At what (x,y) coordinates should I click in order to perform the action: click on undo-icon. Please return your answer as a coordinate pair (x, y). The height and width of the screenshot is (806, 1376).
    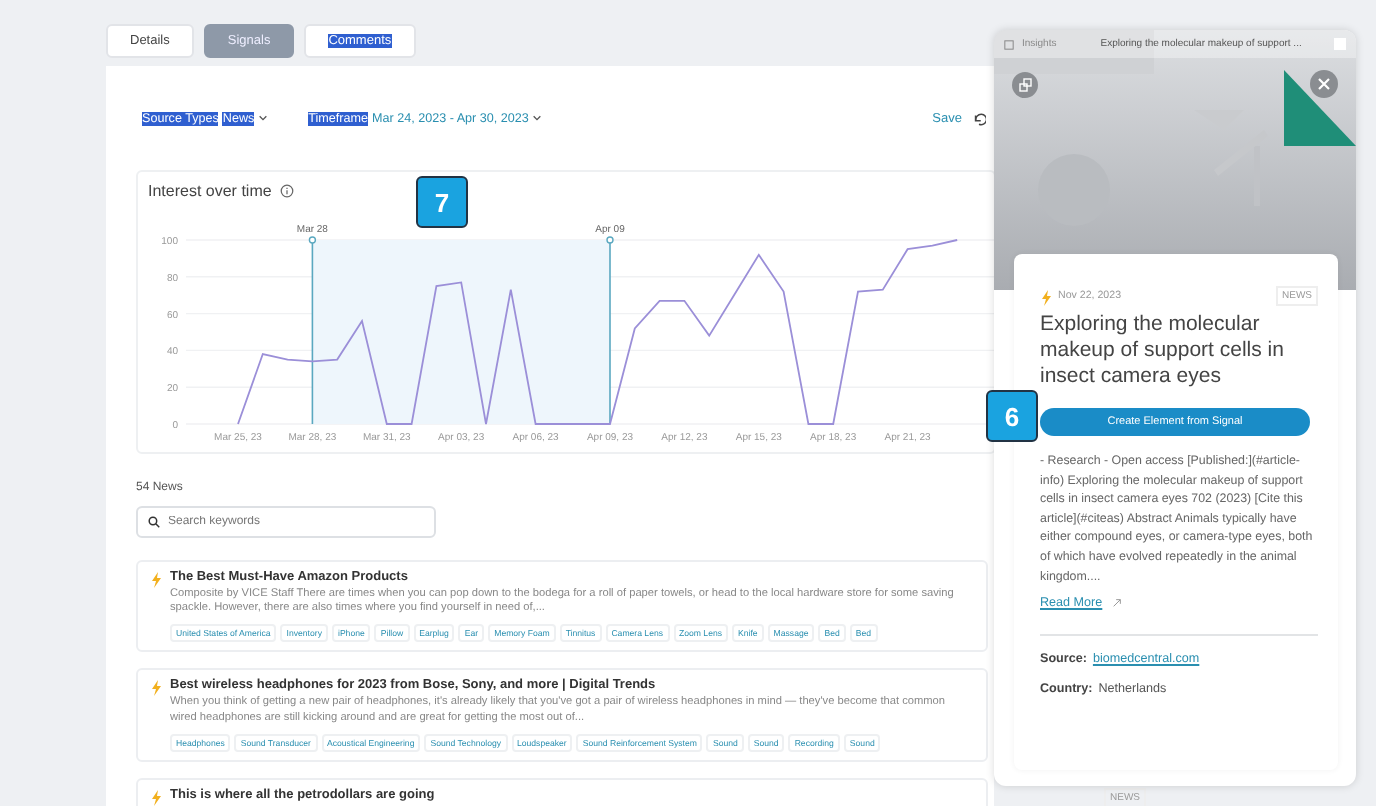
    Looking at the image, I should click on (979, 118).